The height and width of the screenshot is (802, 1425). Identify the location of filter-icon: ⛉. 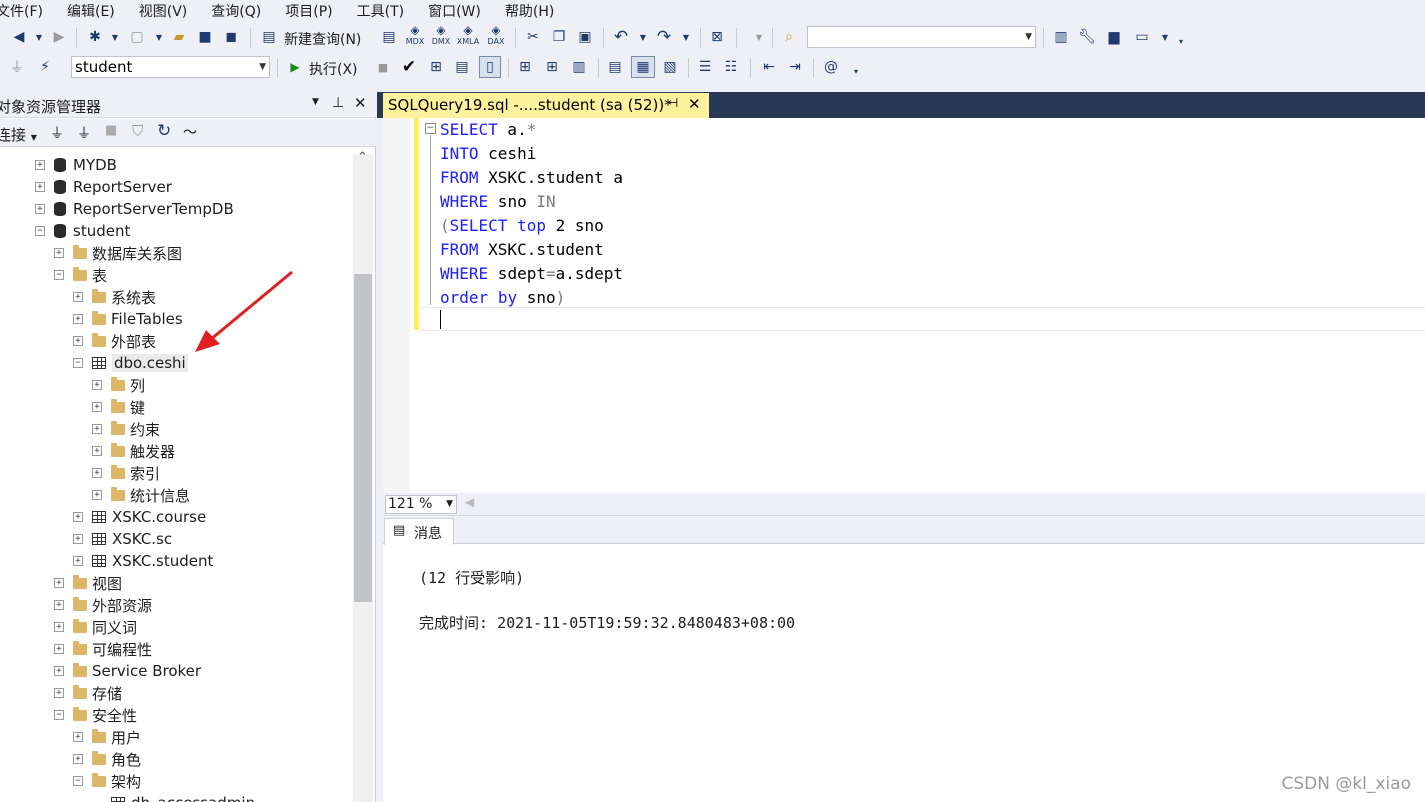
(137, 131).